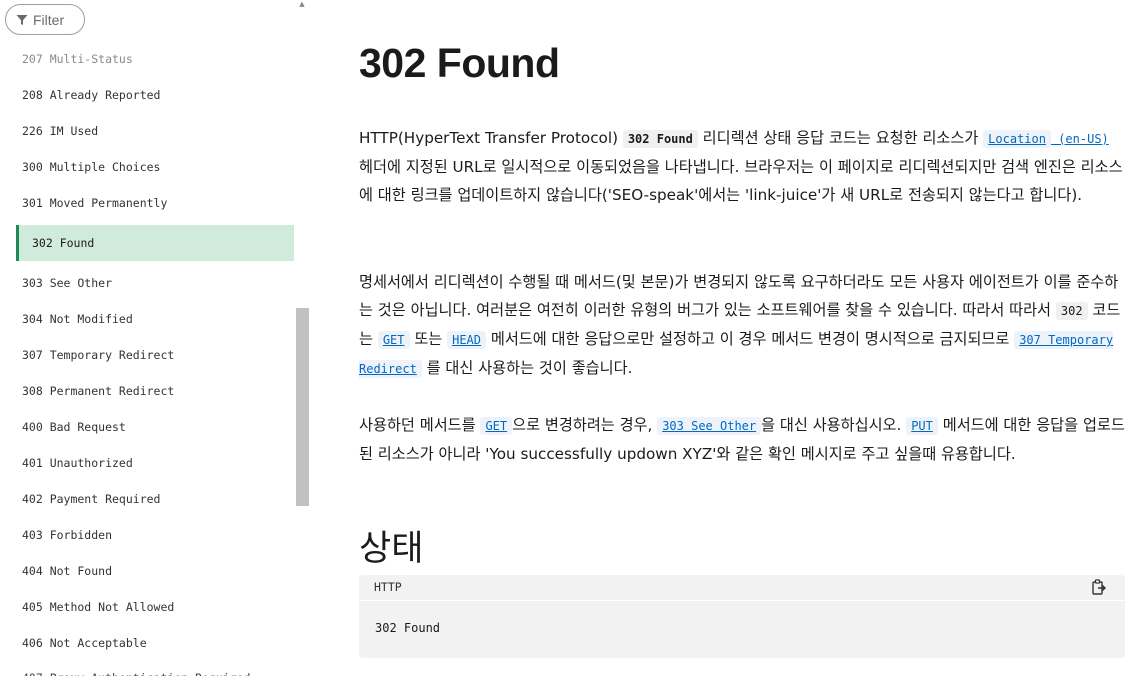 The height and width of the screenshot is (676, 1142). What do you see at coordinates (459, 63) in the screenshot?
I see `page-title: 302 Found` at bounding box center [459, 63].